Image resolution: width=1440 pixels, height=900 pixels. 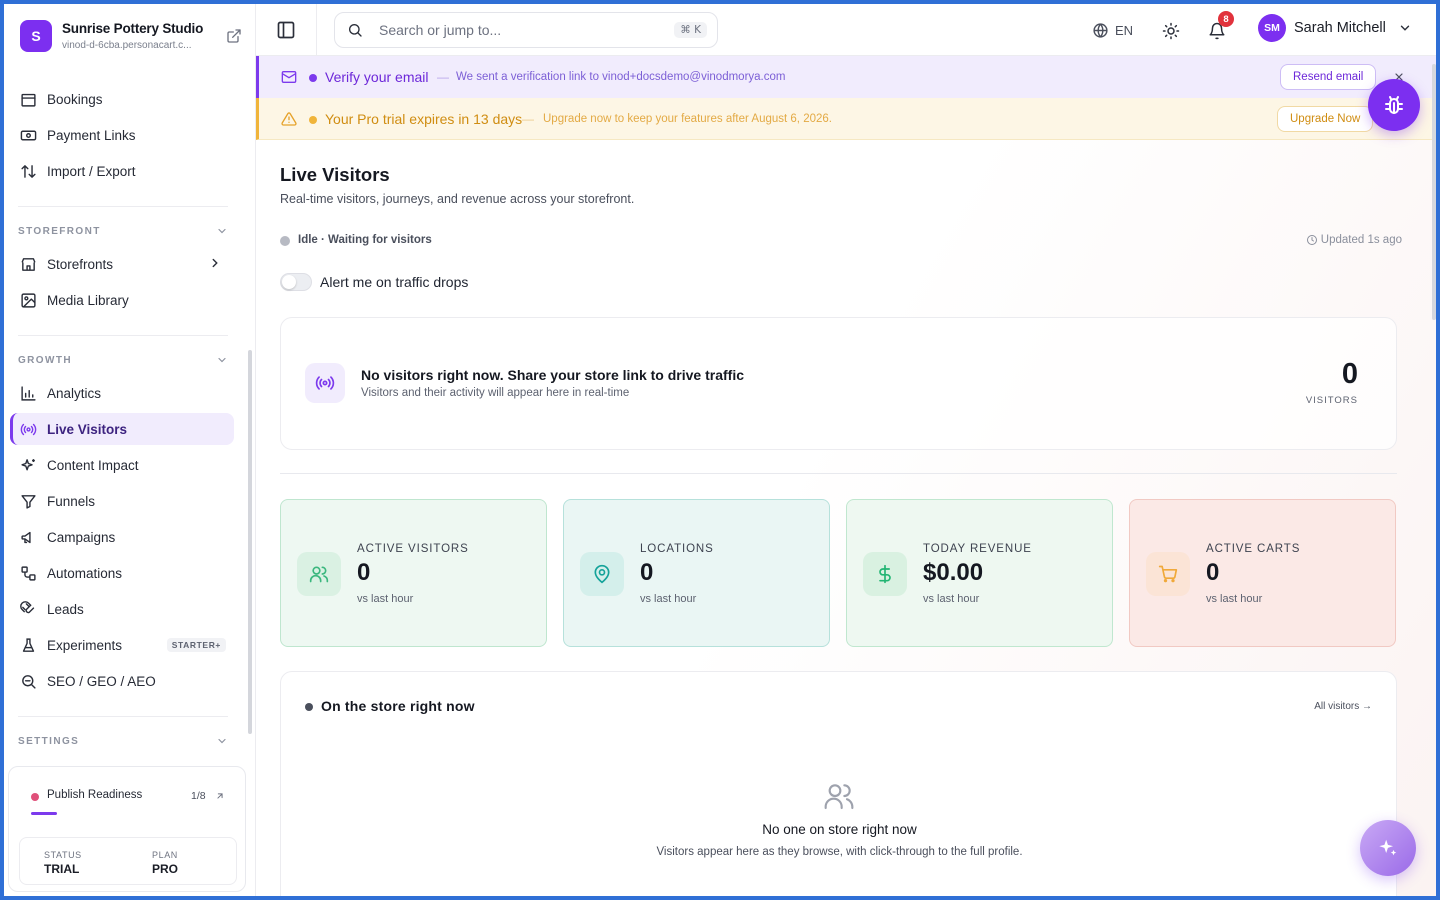 I want to click on sidebar-item-funnels: Funnels, so click(x=122, y=501).